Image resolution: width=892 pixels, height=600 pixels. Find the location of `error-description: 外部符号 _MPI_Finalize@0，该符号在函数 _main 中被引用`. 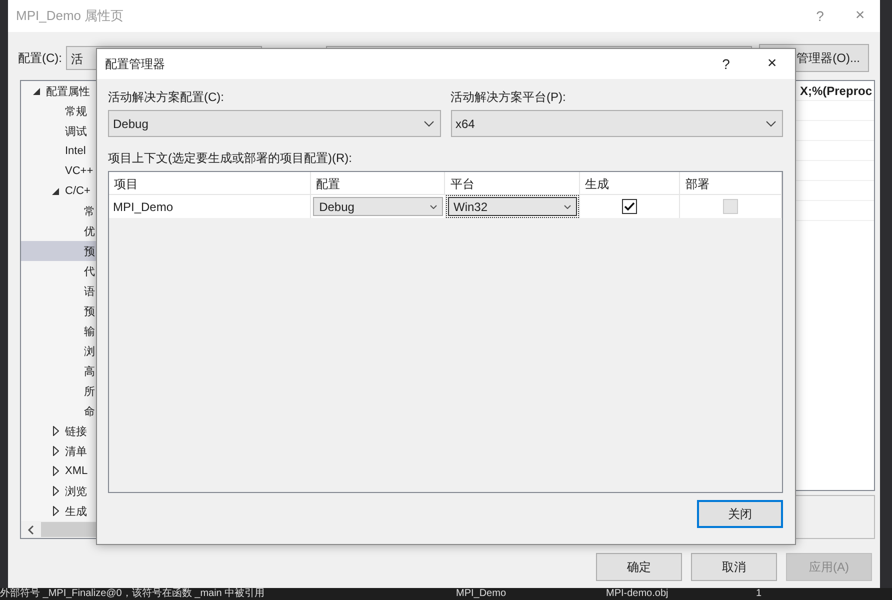

error-description: 外部符号 _MPI_Finalize@0，该符号在函数 _main 中被引用 is located at coordinates (133, 594).